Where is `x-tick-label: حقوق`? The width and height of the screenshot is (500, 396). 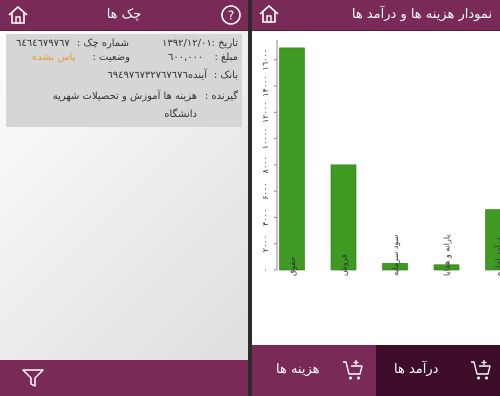 x-tick-label: حقوق is located at coordinates (292, 266).